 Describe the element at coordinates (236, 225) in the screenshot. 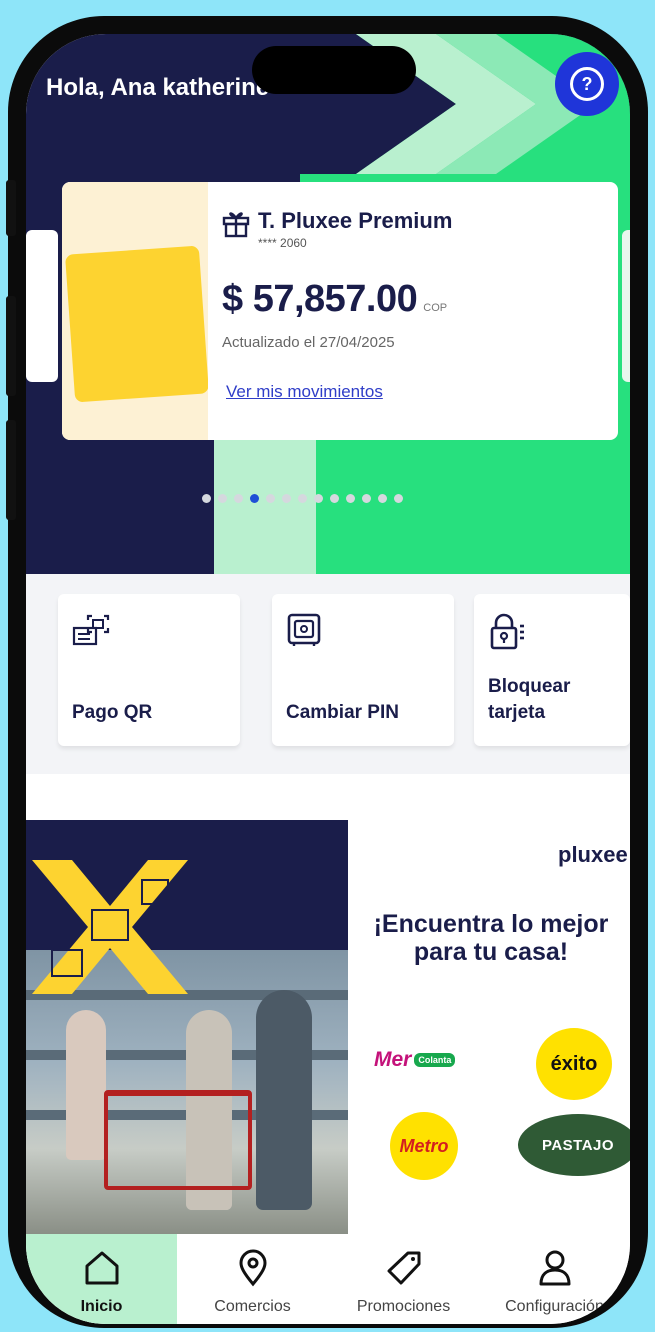

I see `gift-icon` at that location.